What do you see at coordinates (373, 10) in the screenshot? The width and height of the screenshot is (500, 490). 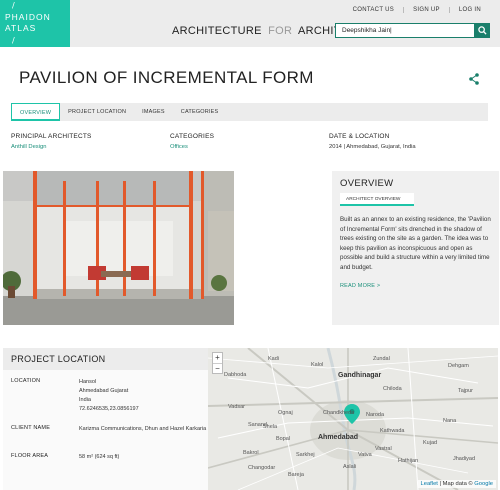 I see `contact-us-link: CONTACT US` at bounding box center [373, 10].